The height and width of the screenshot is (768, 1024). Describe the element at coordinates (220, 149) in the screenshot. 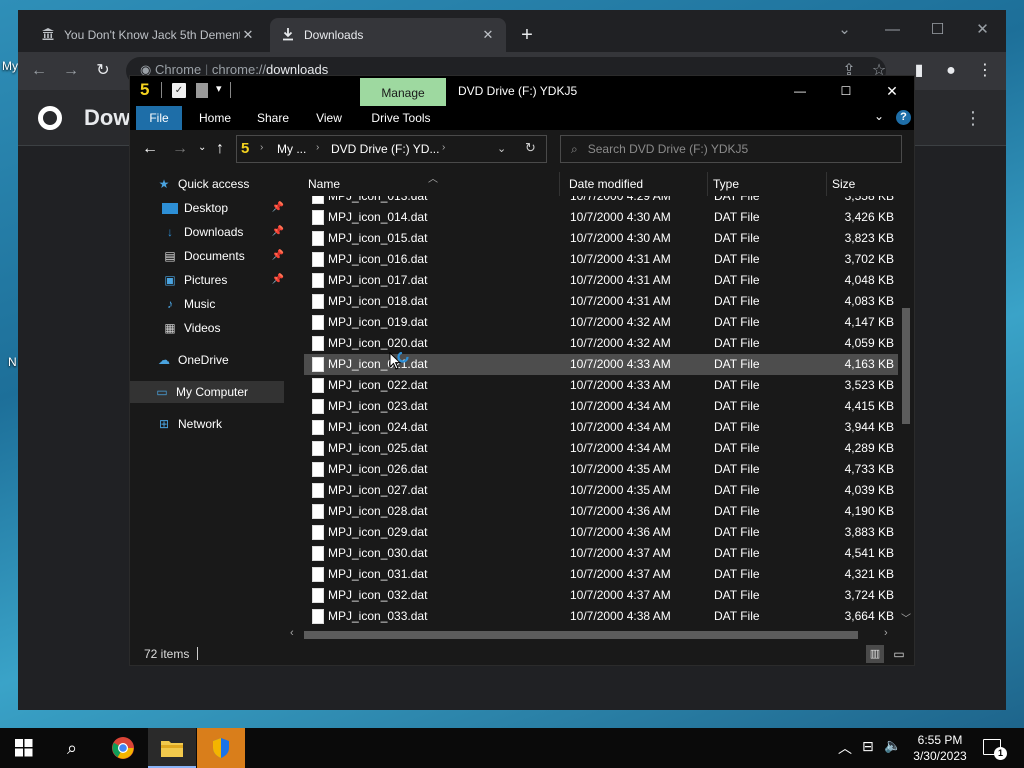

I see `up-icon: ↑` at that location.